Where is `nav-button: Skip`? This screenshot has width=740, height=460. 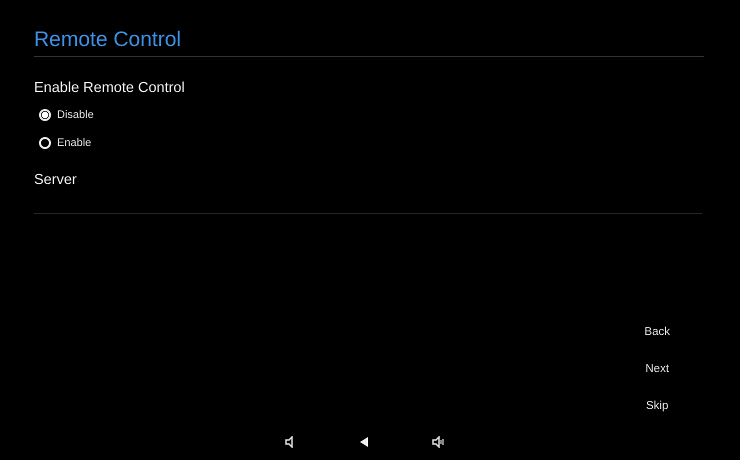 nav-button: Skip is located at coordinates (657, 406).